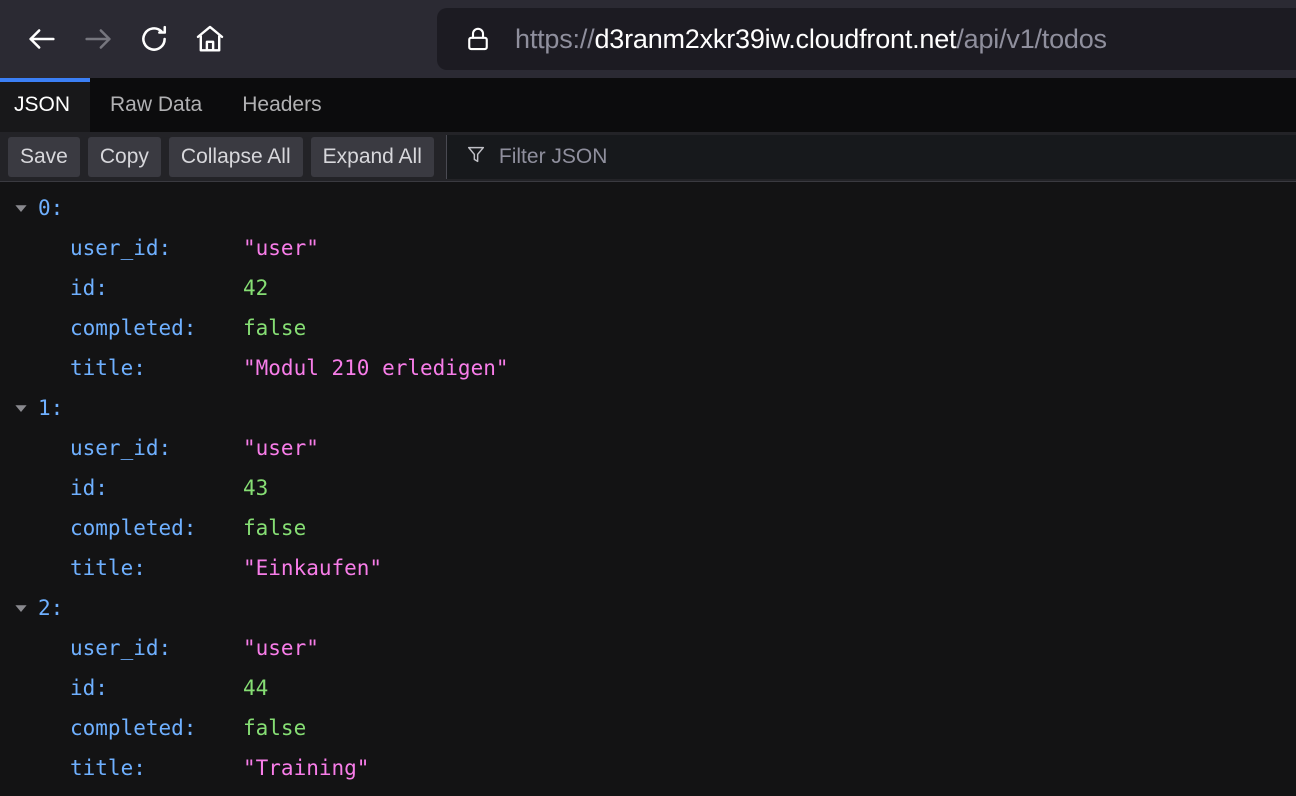 The width and height of the screenshot is (1296, 796). What do you see at coordinates (648, 208) in the screenshot?
I see `json-node-header: 0:` at bounding box center [648, 208].